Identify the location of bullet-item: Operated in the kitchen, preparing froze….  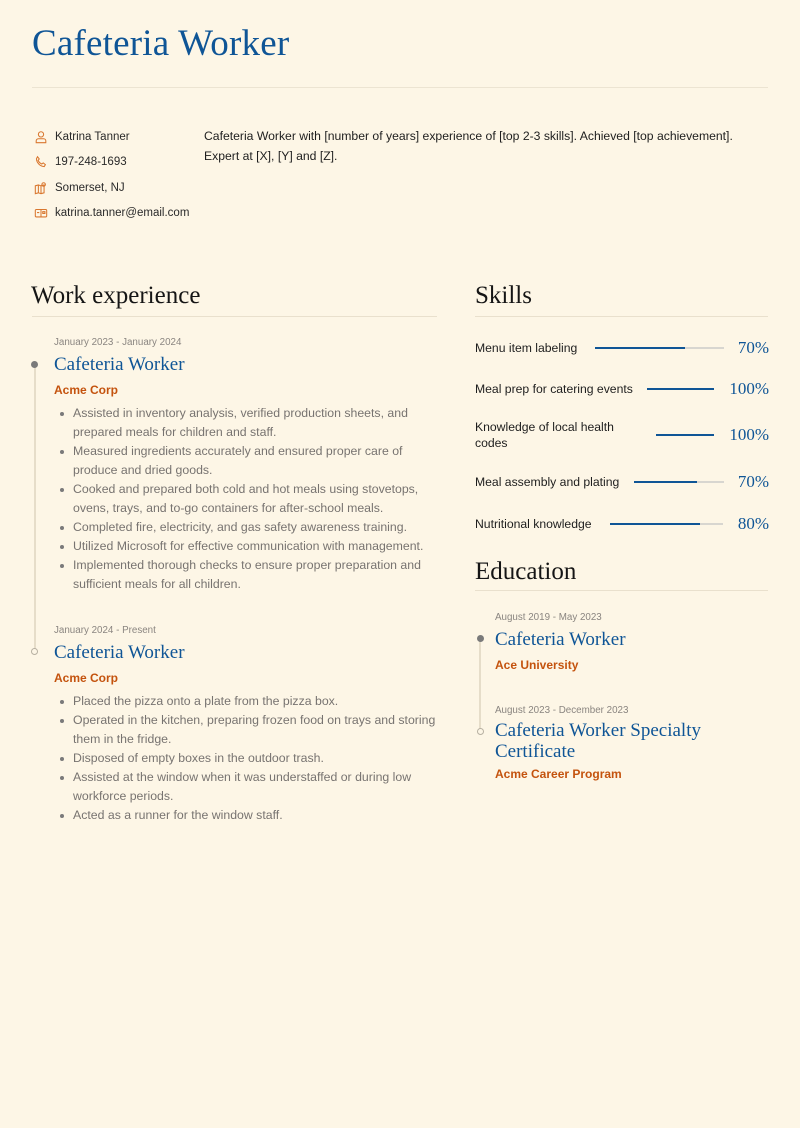
(246, 730).